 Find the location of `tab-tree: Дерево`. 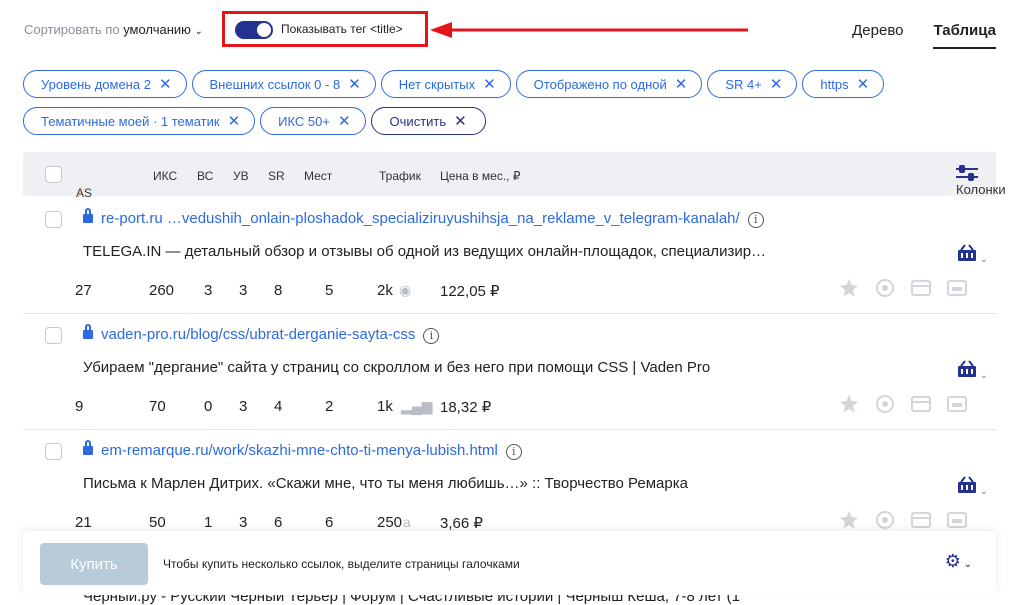

tab-tree: Дерево is located at coordinates (877, 35).